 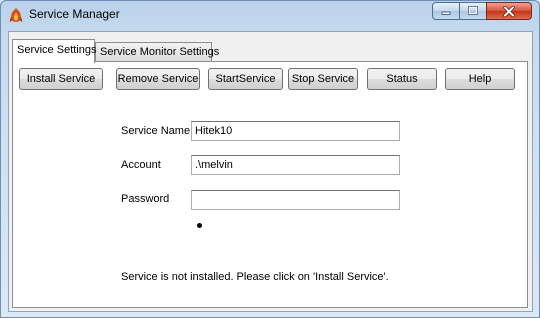 I want to click on minimize-icon, so click(x=446, y=13).